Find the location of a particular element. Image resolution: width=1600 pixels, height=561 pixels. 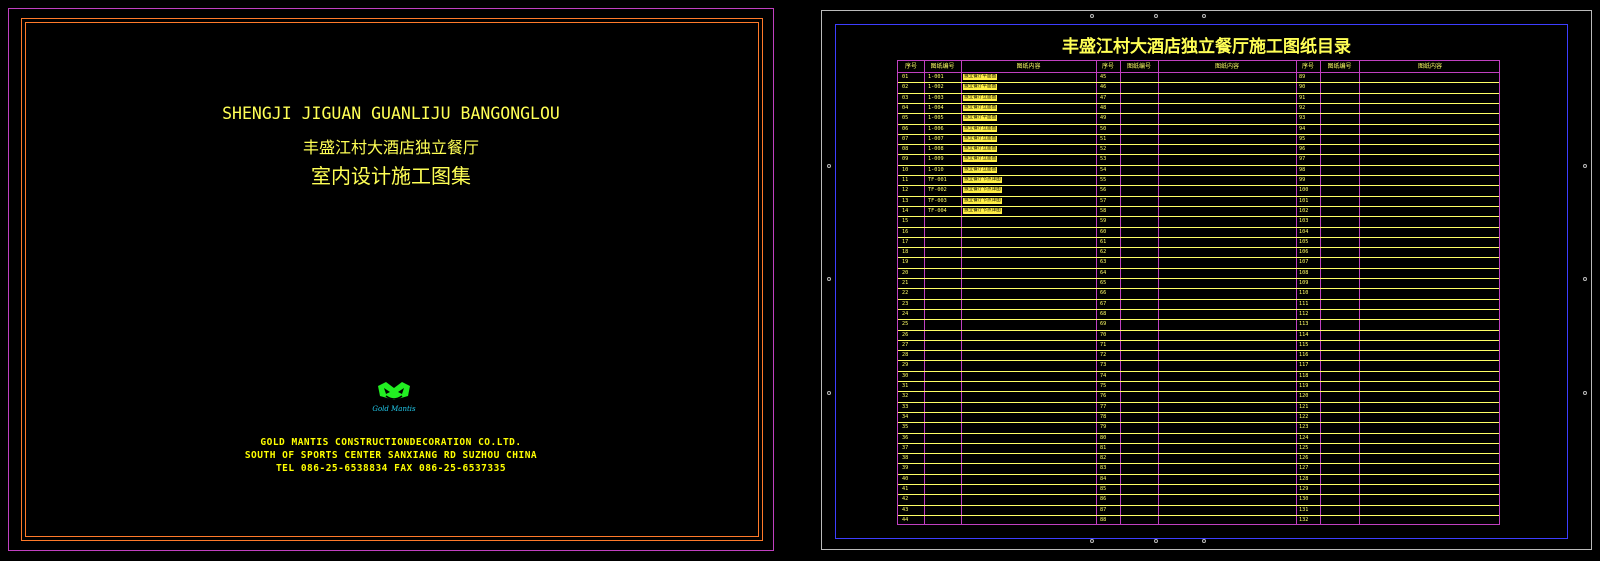

row-number: 19 is located at coordinates (905, 262).